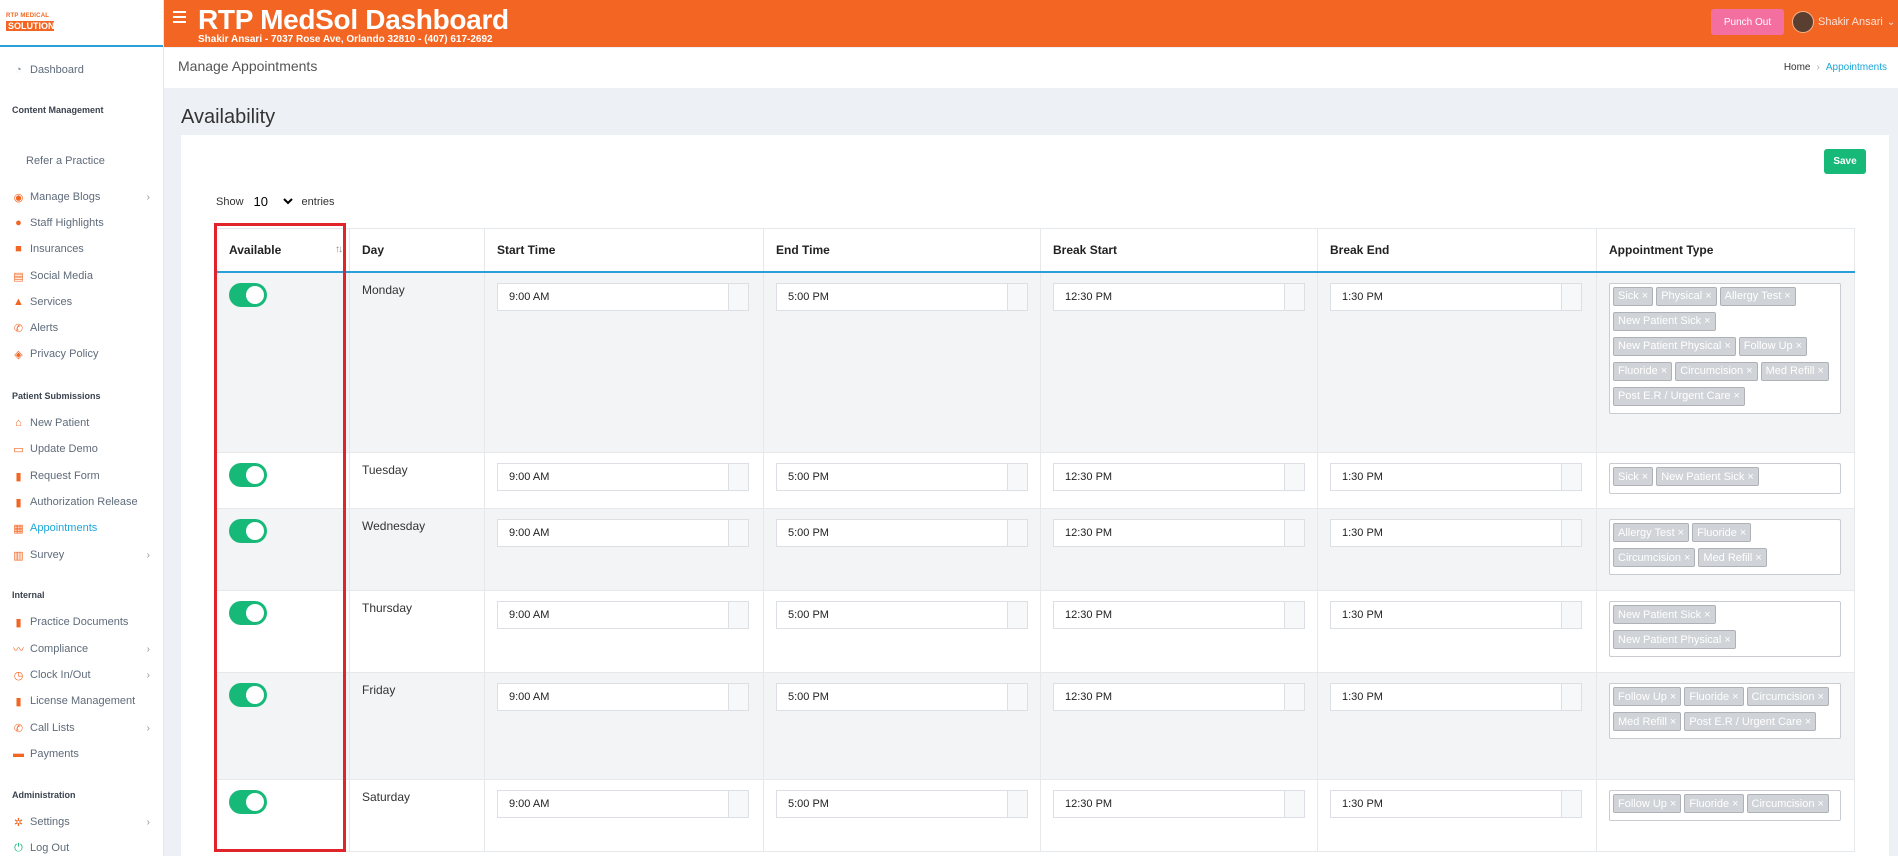 The image size is (1898, 856). What do you see at coordinates (82, 528) in the screenshot?
I see `sidebar-item-appointments: ▦ Appointments` at bounding box center [82, 528].